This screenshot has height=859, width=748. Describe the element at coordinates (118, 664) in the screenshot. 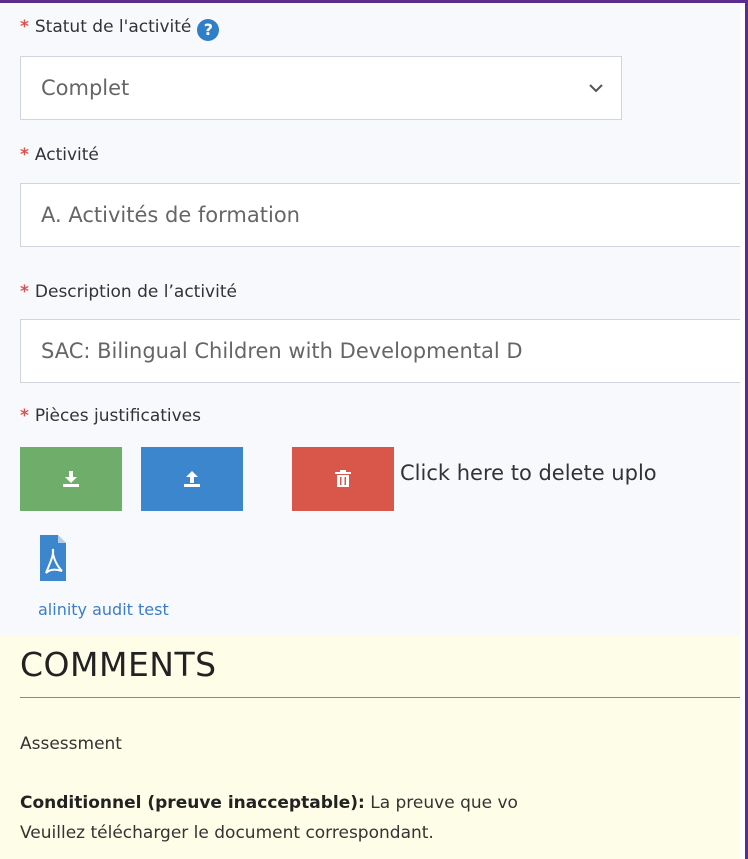

I see `comments-title: COMMENTS` at that location.